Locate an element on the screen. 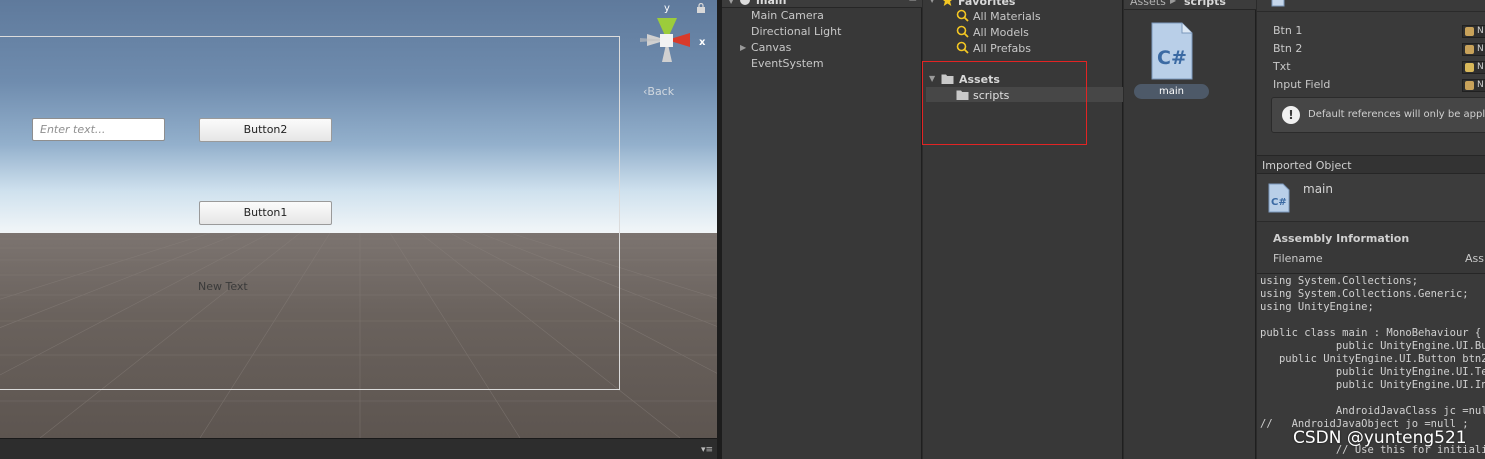 The image size is (1485, 459). hierarchy-item-canvas: Canvas is located at coordinates (771, 47).